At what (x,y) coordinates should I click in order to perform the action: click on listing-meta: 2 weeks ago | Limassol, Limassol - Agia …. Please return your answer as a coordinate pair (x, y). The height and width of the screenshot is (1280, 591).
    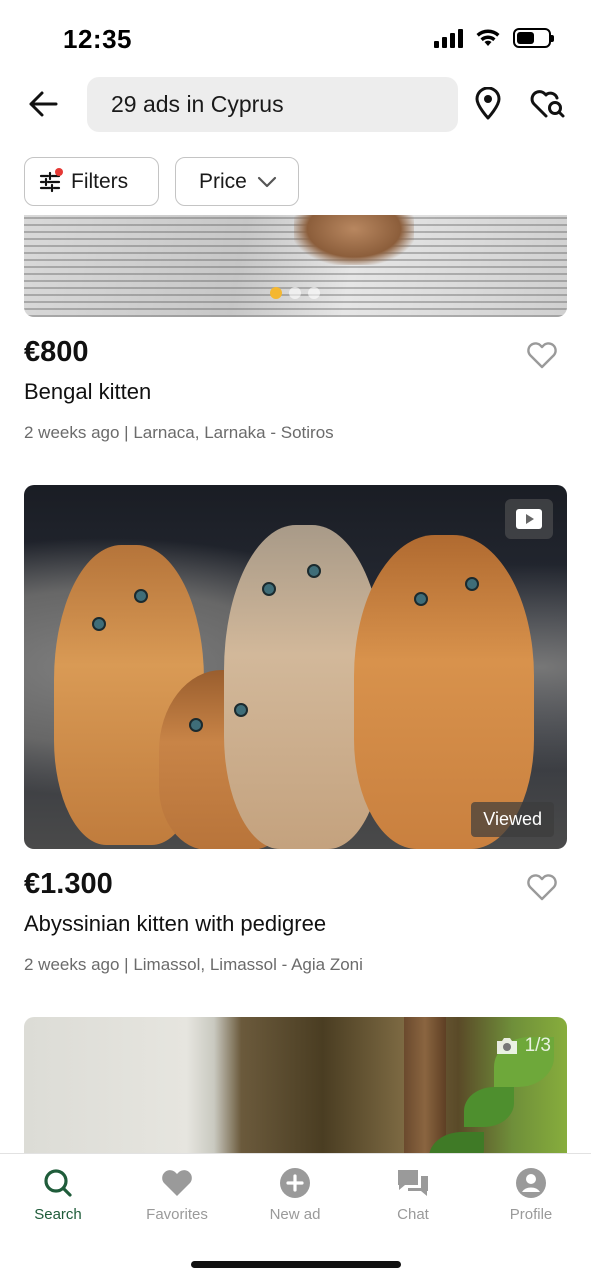
    Looking at the image, I should click on (193, 964).